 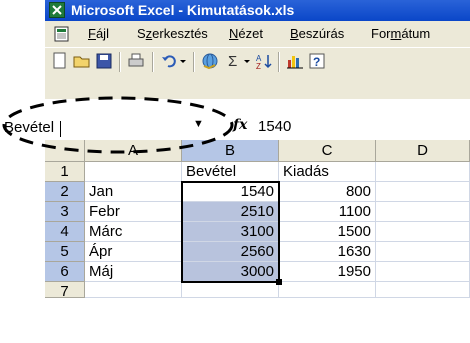 What do you see at coordinates (65, 172) in the screenshot?
I see `row-header: 1` at bounding box center [65, 172].